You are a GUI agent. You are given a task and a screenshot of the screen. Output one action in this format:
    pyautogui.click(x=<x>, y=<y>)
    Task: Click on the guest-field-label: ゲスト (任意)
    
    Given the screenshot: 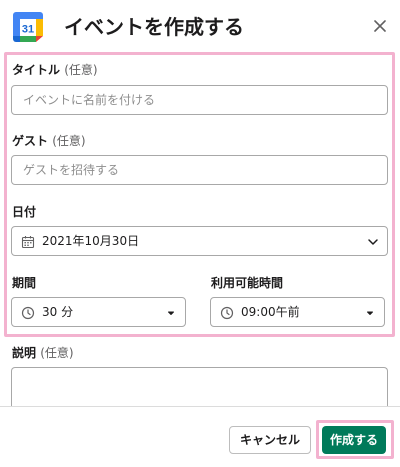 What is the action you would take?
    pyautogui.click(x=49, y=141)
    